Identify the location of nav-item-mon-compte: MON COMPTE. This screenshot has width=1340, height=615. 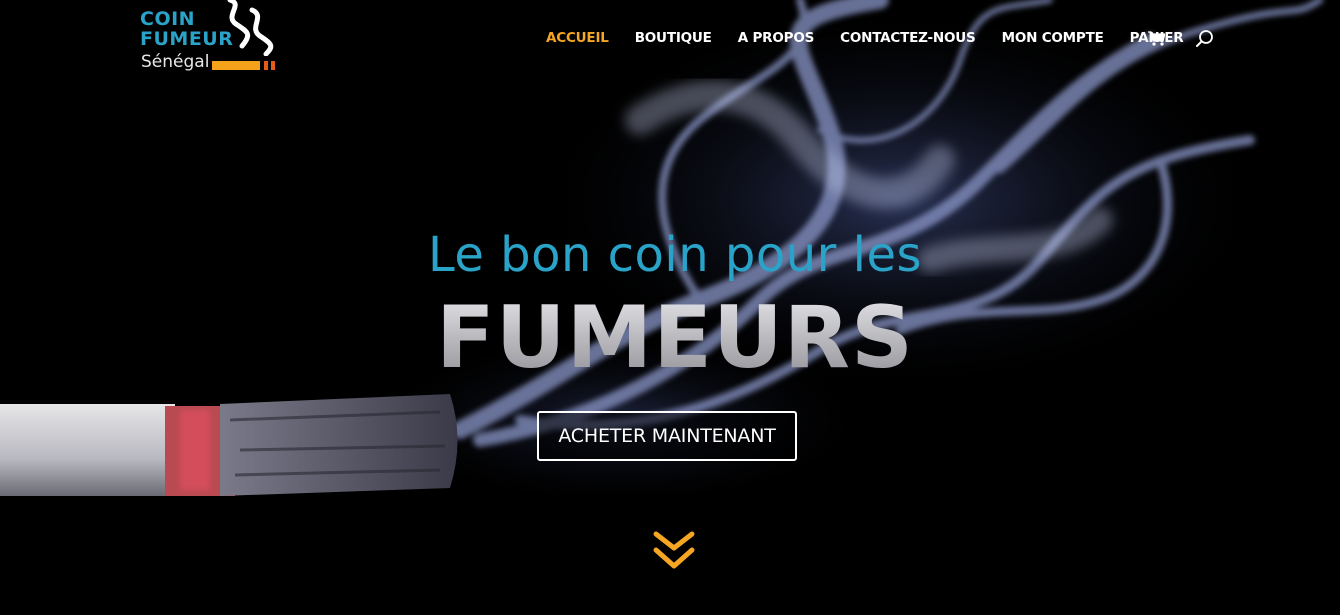
(1053, 38).